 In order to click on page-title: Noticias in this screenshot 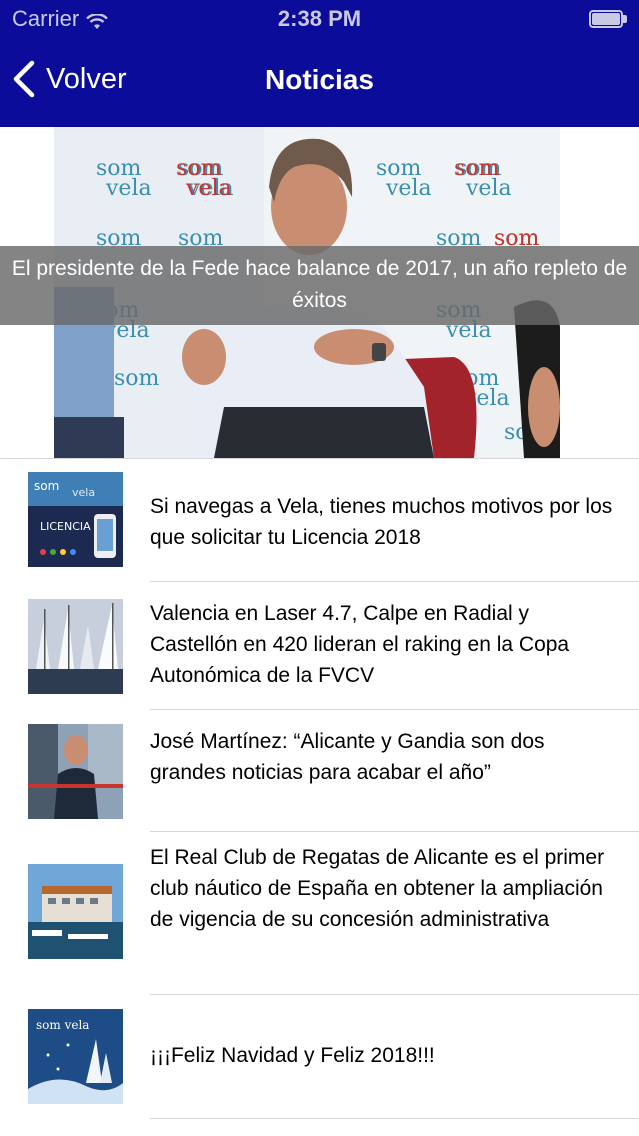, I will do `click(319, 79)`.